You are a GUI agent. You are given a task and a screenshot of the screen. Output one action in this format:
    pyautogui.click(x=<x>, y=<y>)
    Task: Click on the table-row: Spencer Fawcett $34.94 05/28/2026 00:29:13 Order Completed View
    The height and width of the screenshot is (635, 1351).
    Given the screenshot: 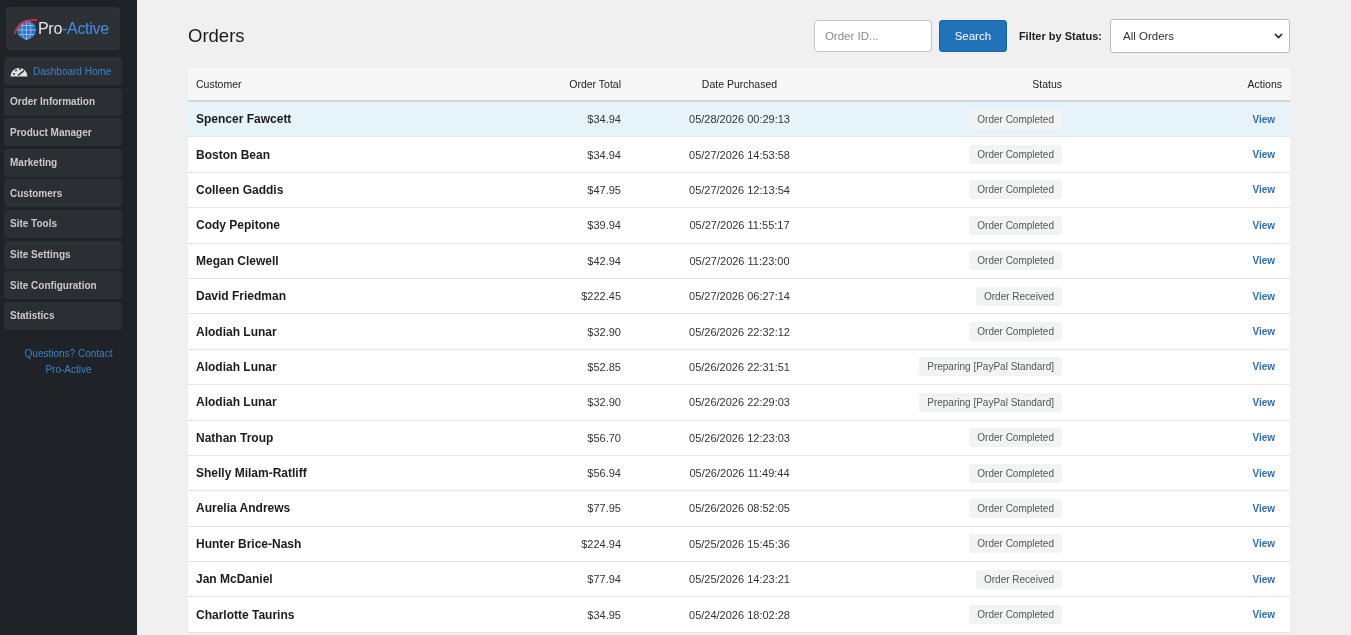 What is the action you would take?
    pyautogui.click(x=739, y=120)
    